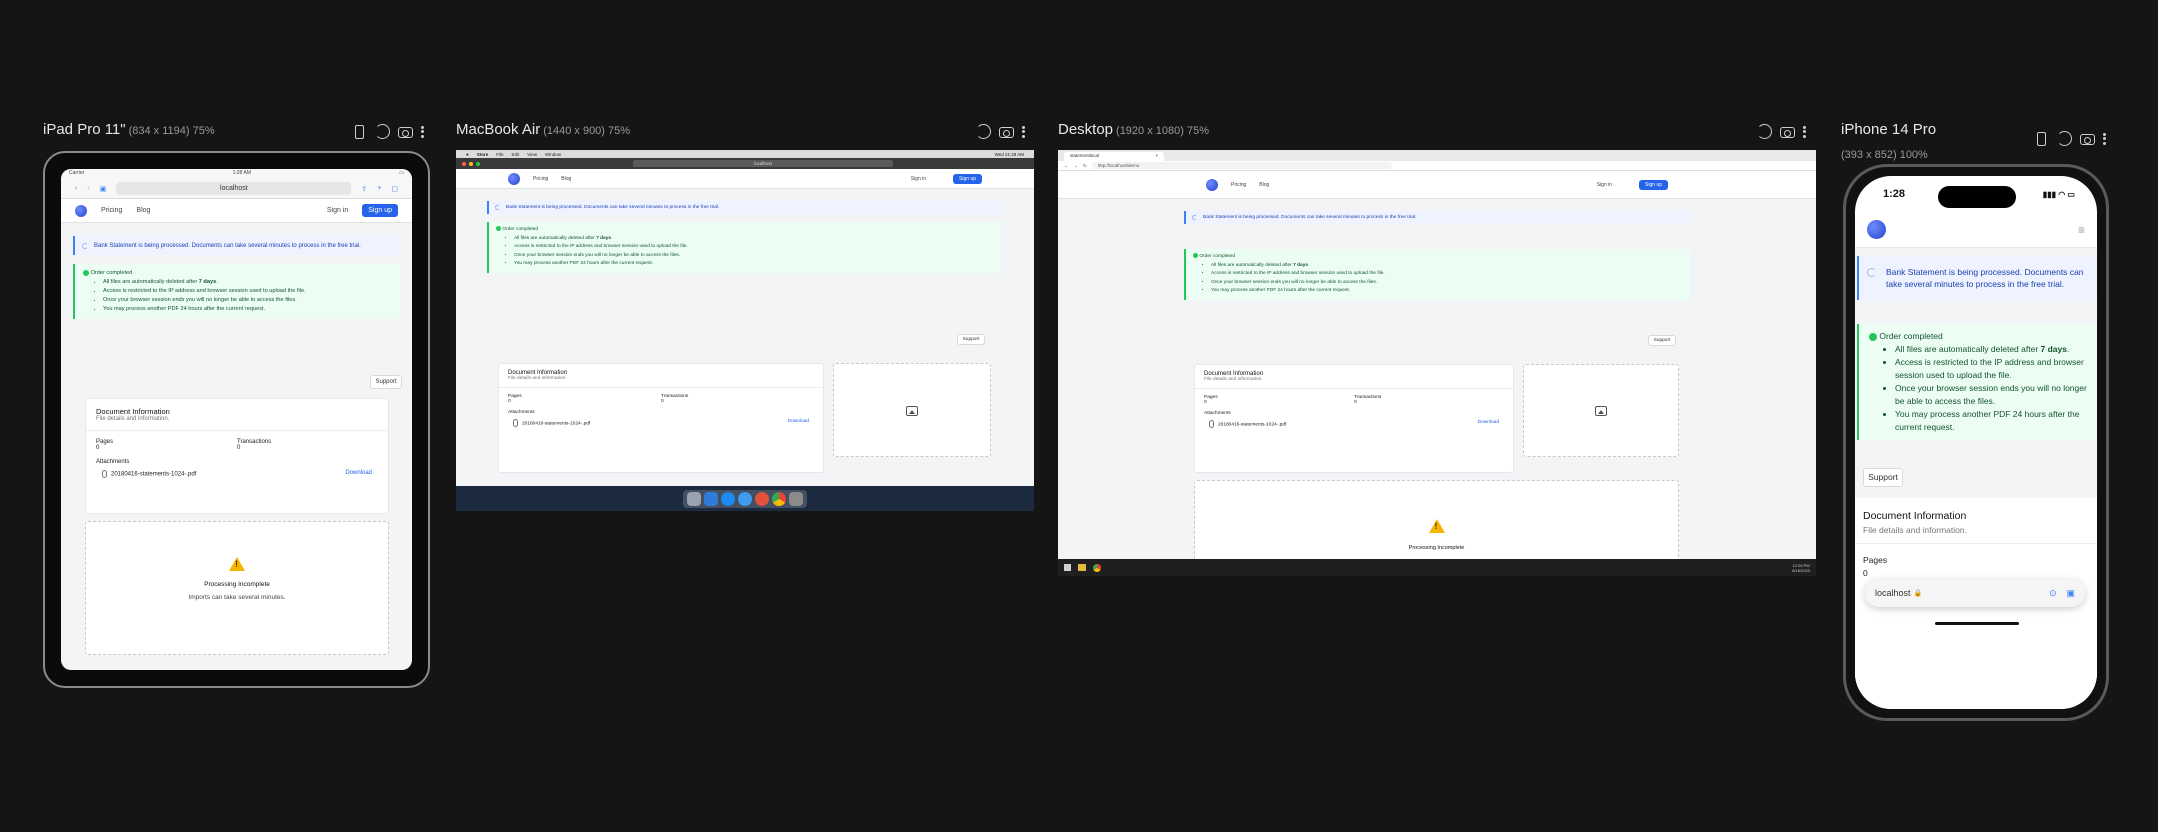 The width and height of the screenshot is (2158, 832). What do you see at coordinates (694, 498) in the screenshot?
I see `launchpad-icon` at bounding box center [694, 498].